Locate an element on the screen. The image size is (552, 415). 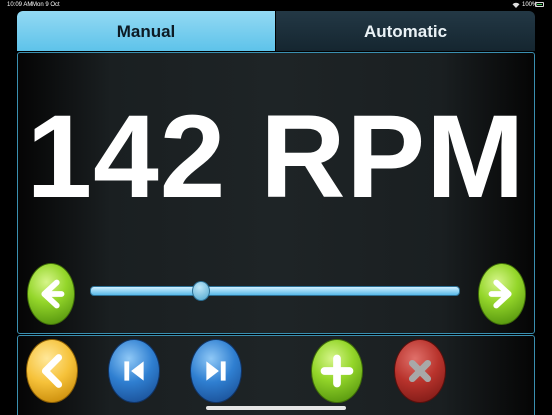
increase-speed-button is located at coordinates (502, 294).